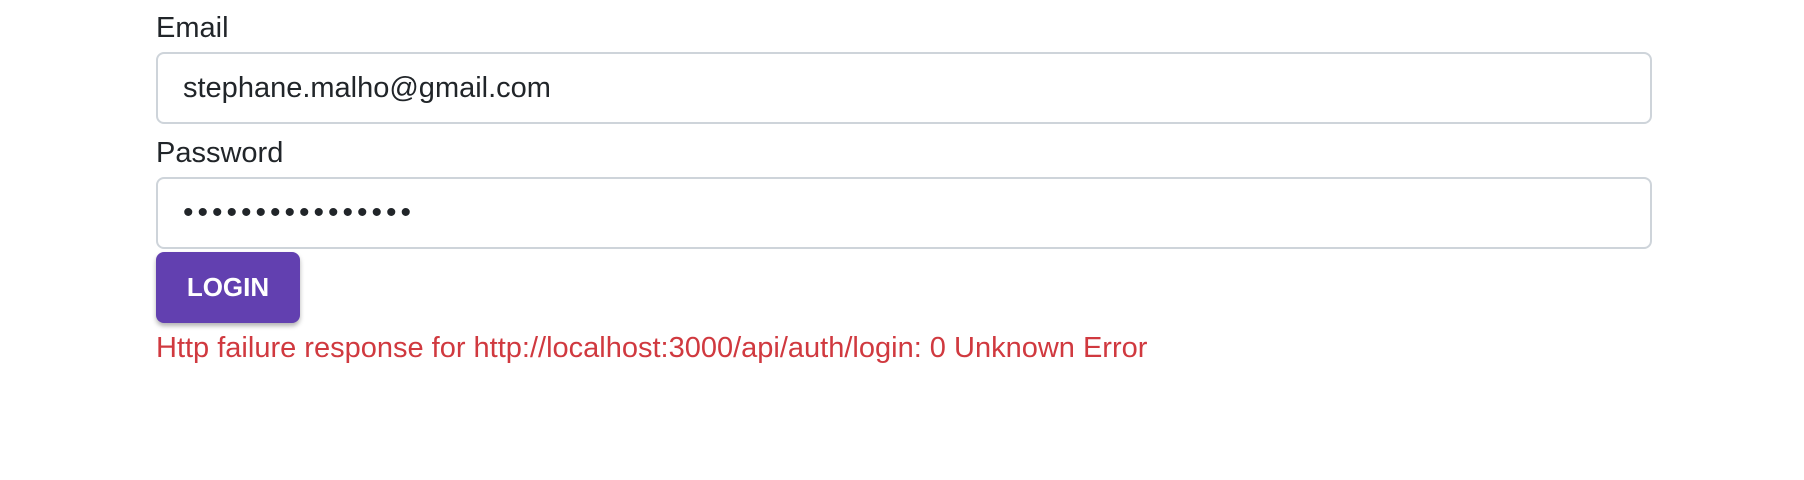 The height and width of the screenshot is (480, 1804). What do you see at coordinates (192, 28) in the screenshot?
I see `email-label: Email` at bounding box center [192, 28].